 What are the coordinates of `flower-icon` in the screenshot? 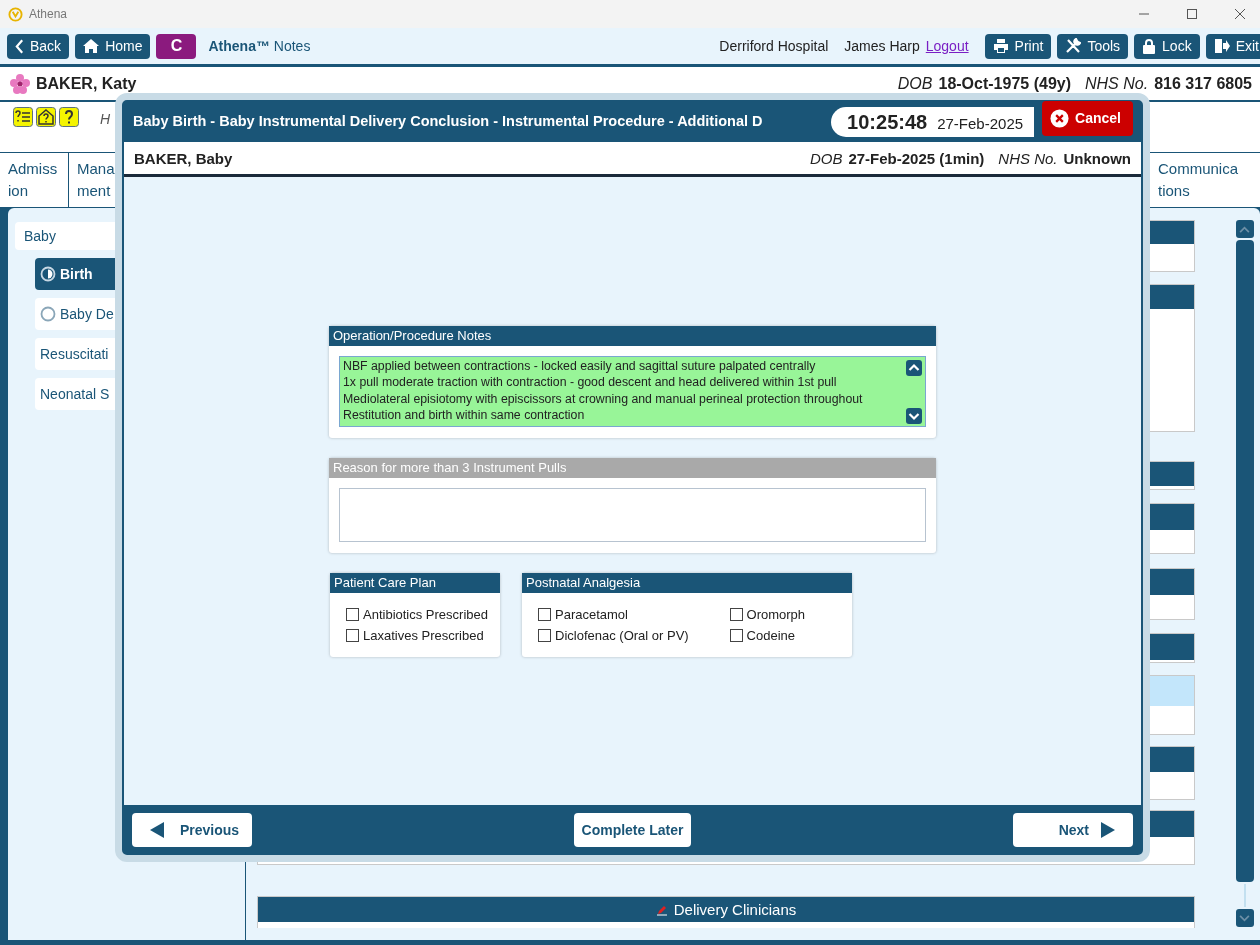 It's located at (20, 83).